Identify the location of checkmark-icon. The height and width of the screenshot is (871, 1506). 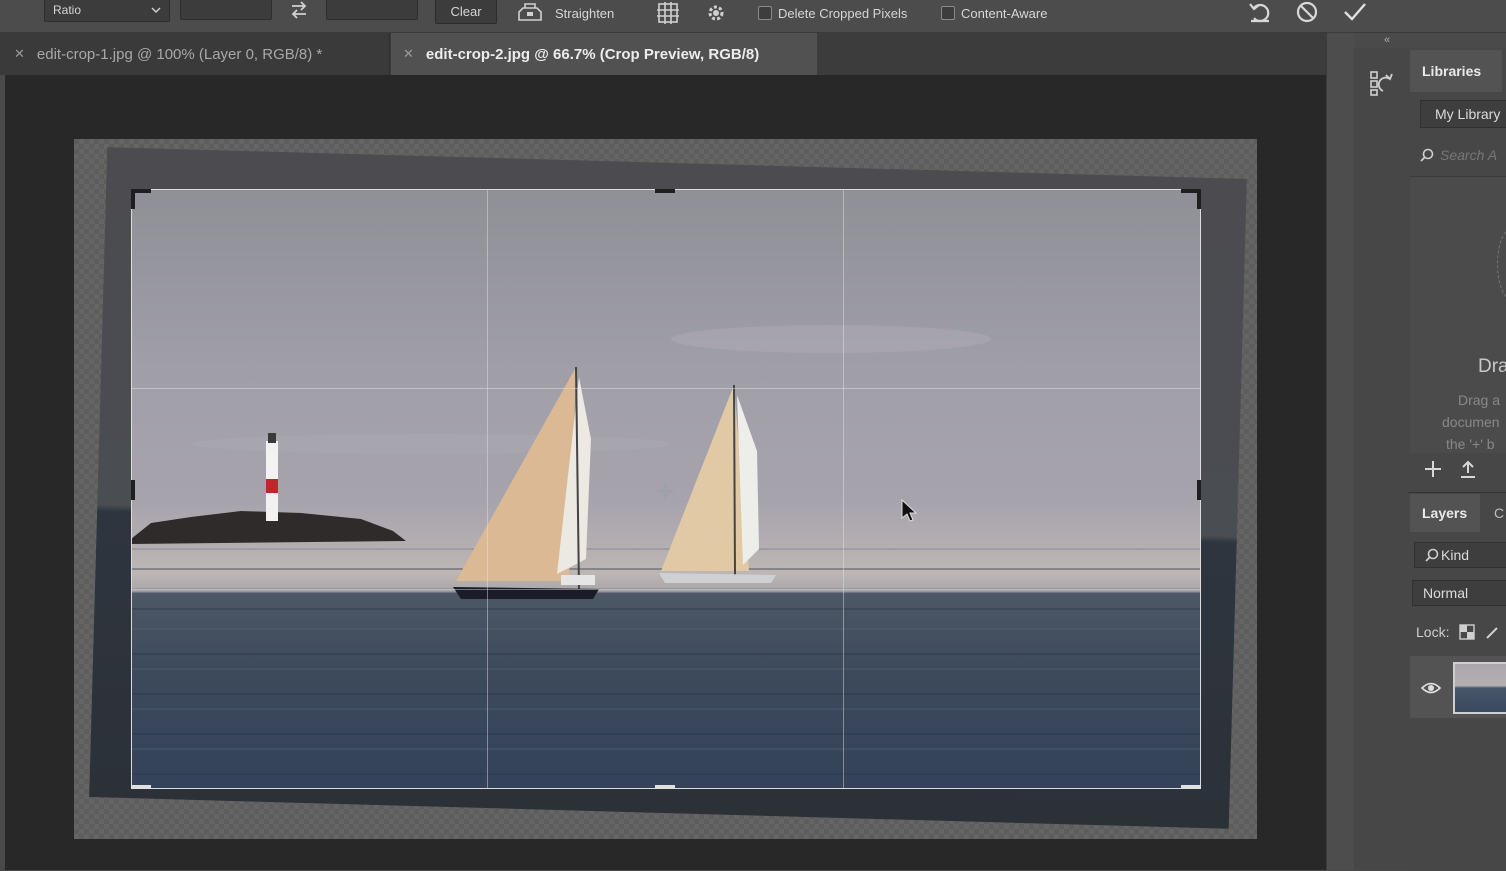
(1355, 13).